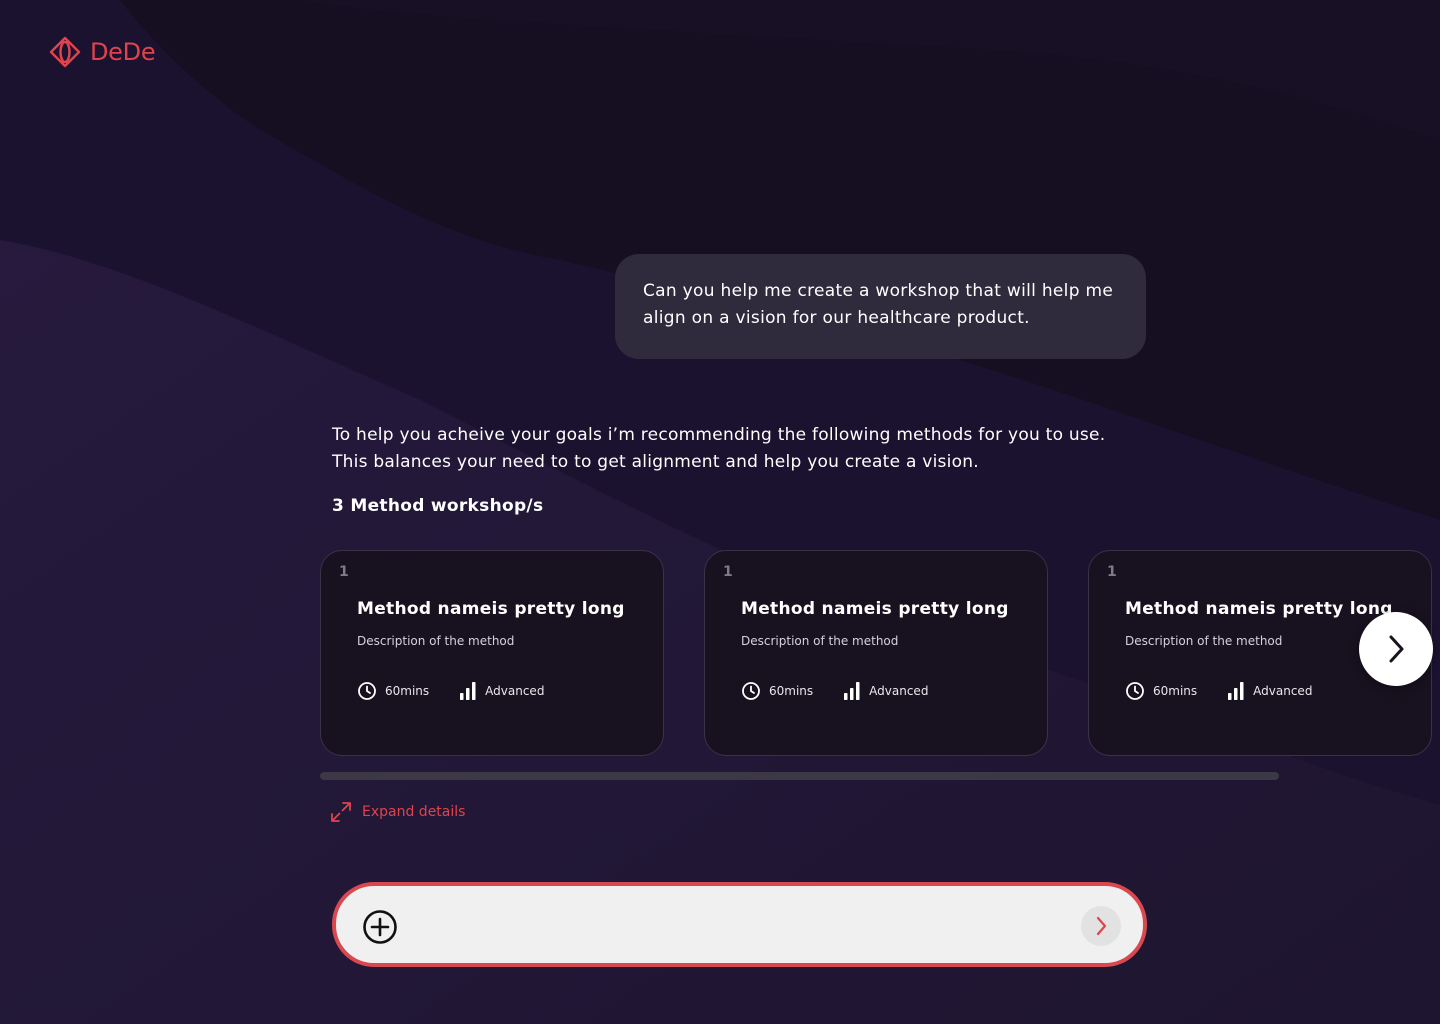 The image size is (1440, 1024). What do you see at coordinates (438, 506) in the screenshot?
I see `workshop-title: 3 Method workshop/s` at bounding box center [438, 506].